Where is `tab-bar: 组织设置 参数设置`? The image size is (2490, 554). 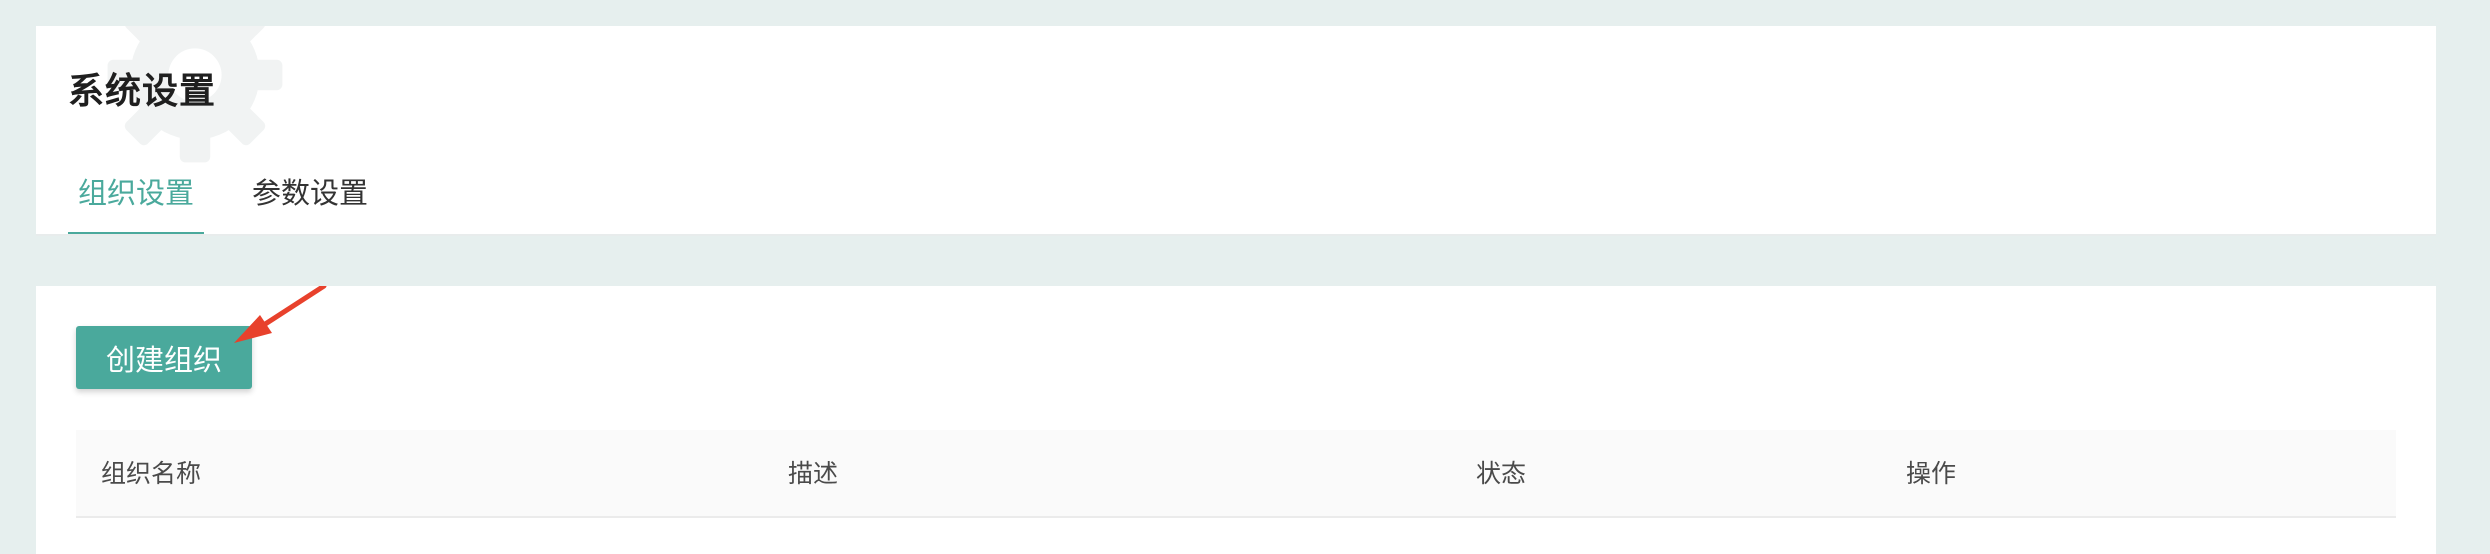
tab-bar: 组织设置 参数设置 is located at coordinates (242, 202).